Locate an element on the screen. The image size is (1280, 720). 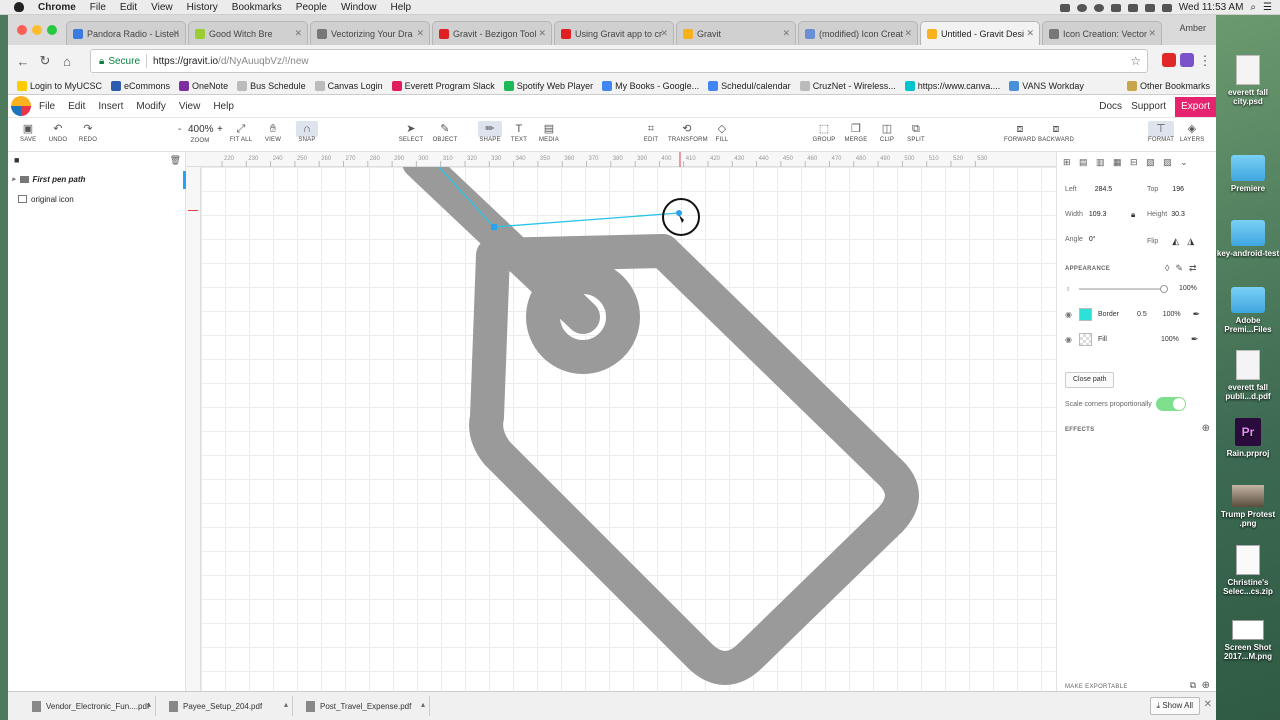
tab-4: Gravit - Bezigon Tool ✕ is located at coordinates (492, 33).